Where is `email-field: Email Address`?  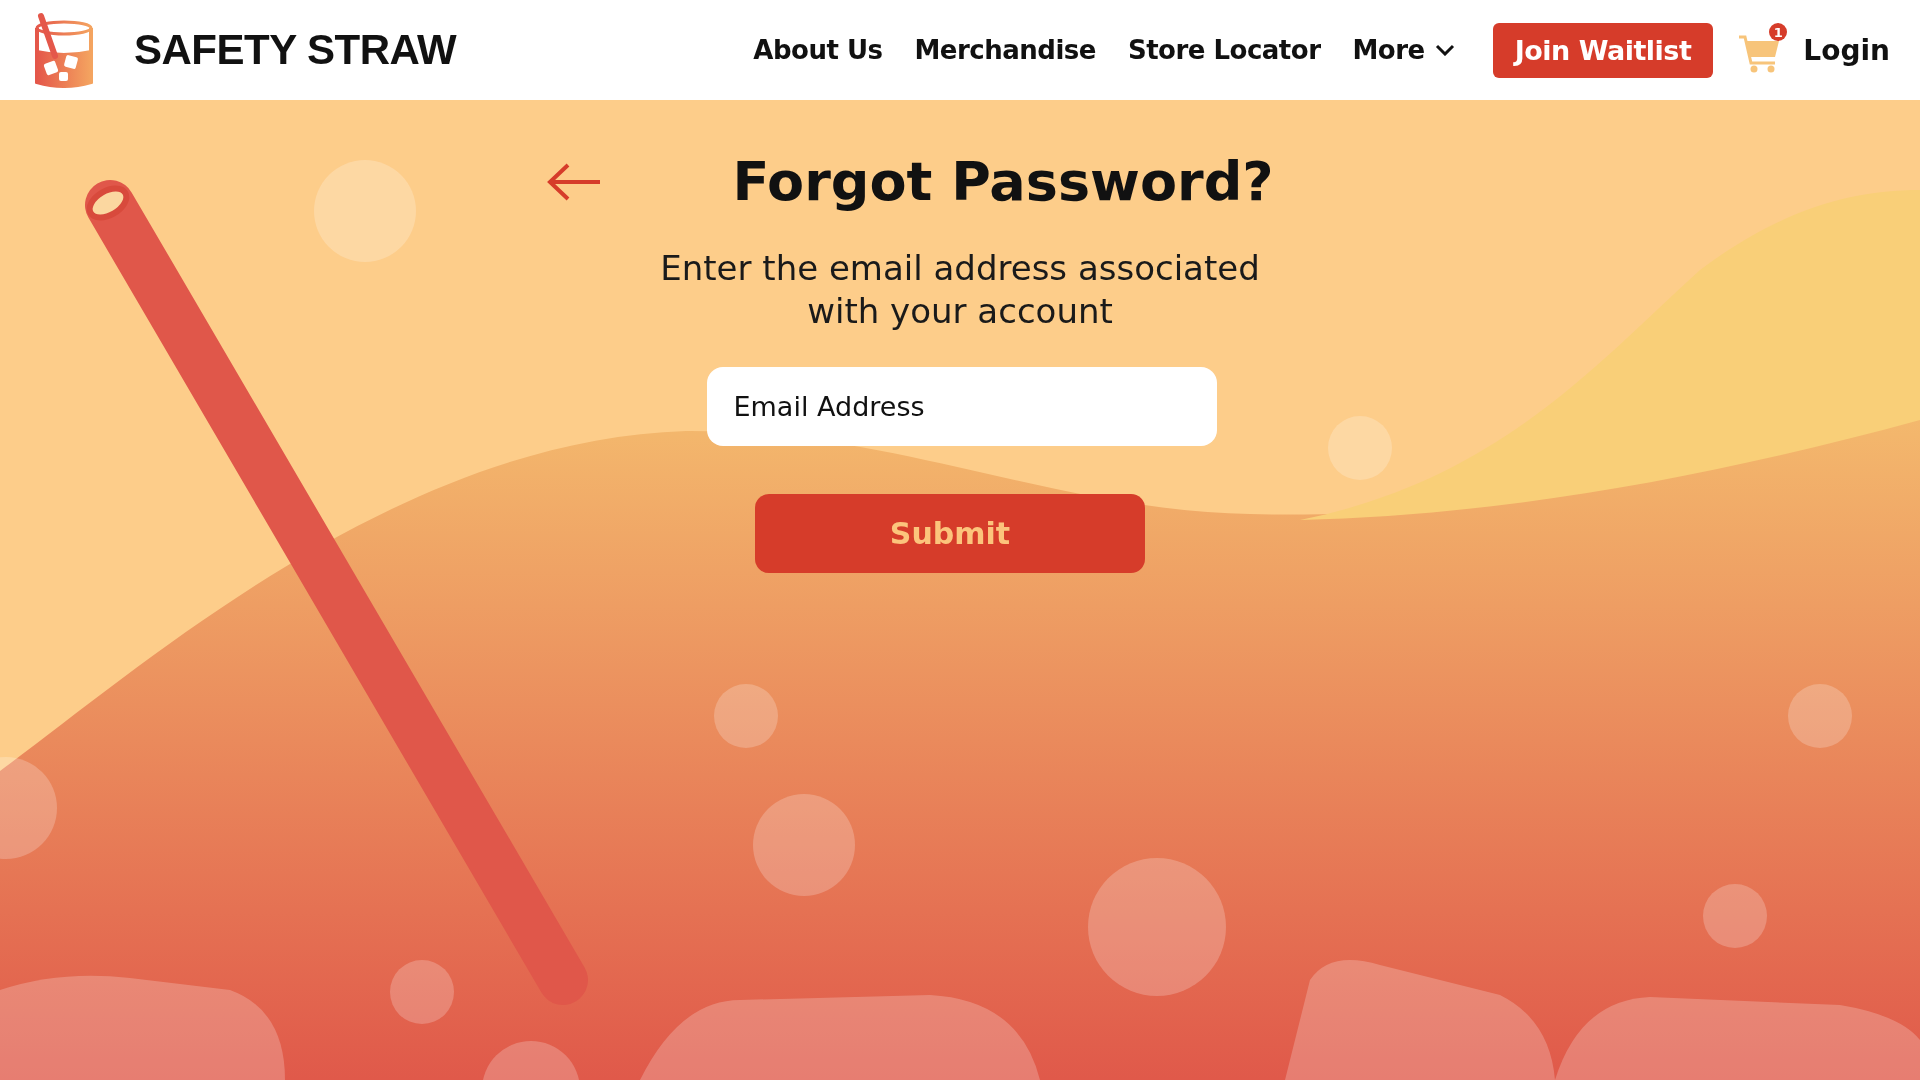
email-field: Email Address is located at coordinates (961, 406).